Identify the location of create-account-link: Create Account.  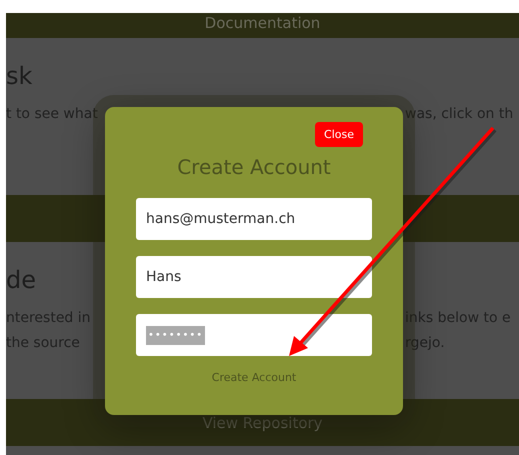
(254, 377).